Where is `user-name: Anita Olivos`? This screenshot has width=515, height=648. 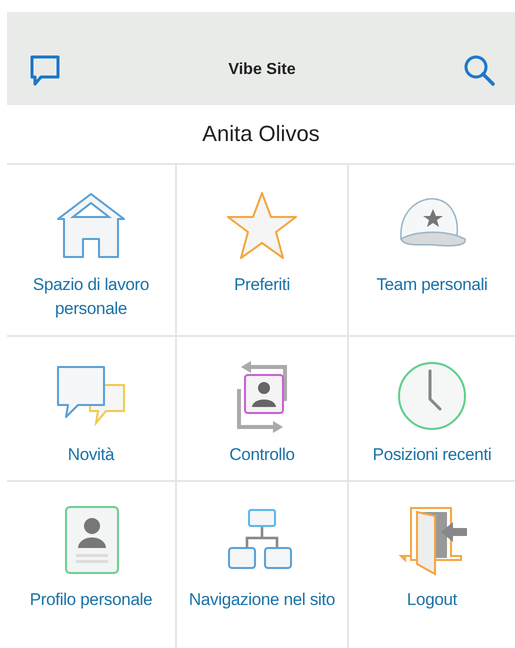
user-name: Anita Olivos is located at coordinates (261, 134).